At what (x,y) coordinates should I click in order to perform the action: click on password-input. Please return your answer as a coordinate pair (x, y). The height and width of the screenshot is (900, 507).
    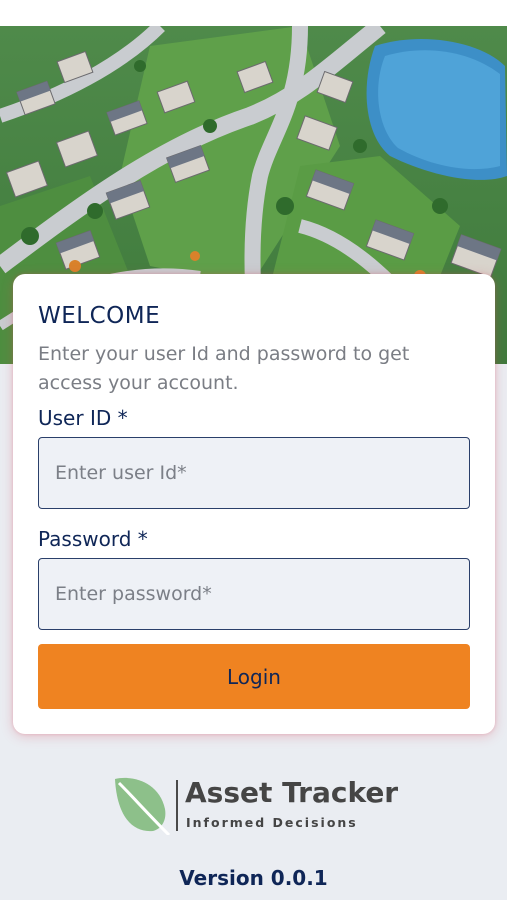
    Looking at the image, I should click on (254, 594).